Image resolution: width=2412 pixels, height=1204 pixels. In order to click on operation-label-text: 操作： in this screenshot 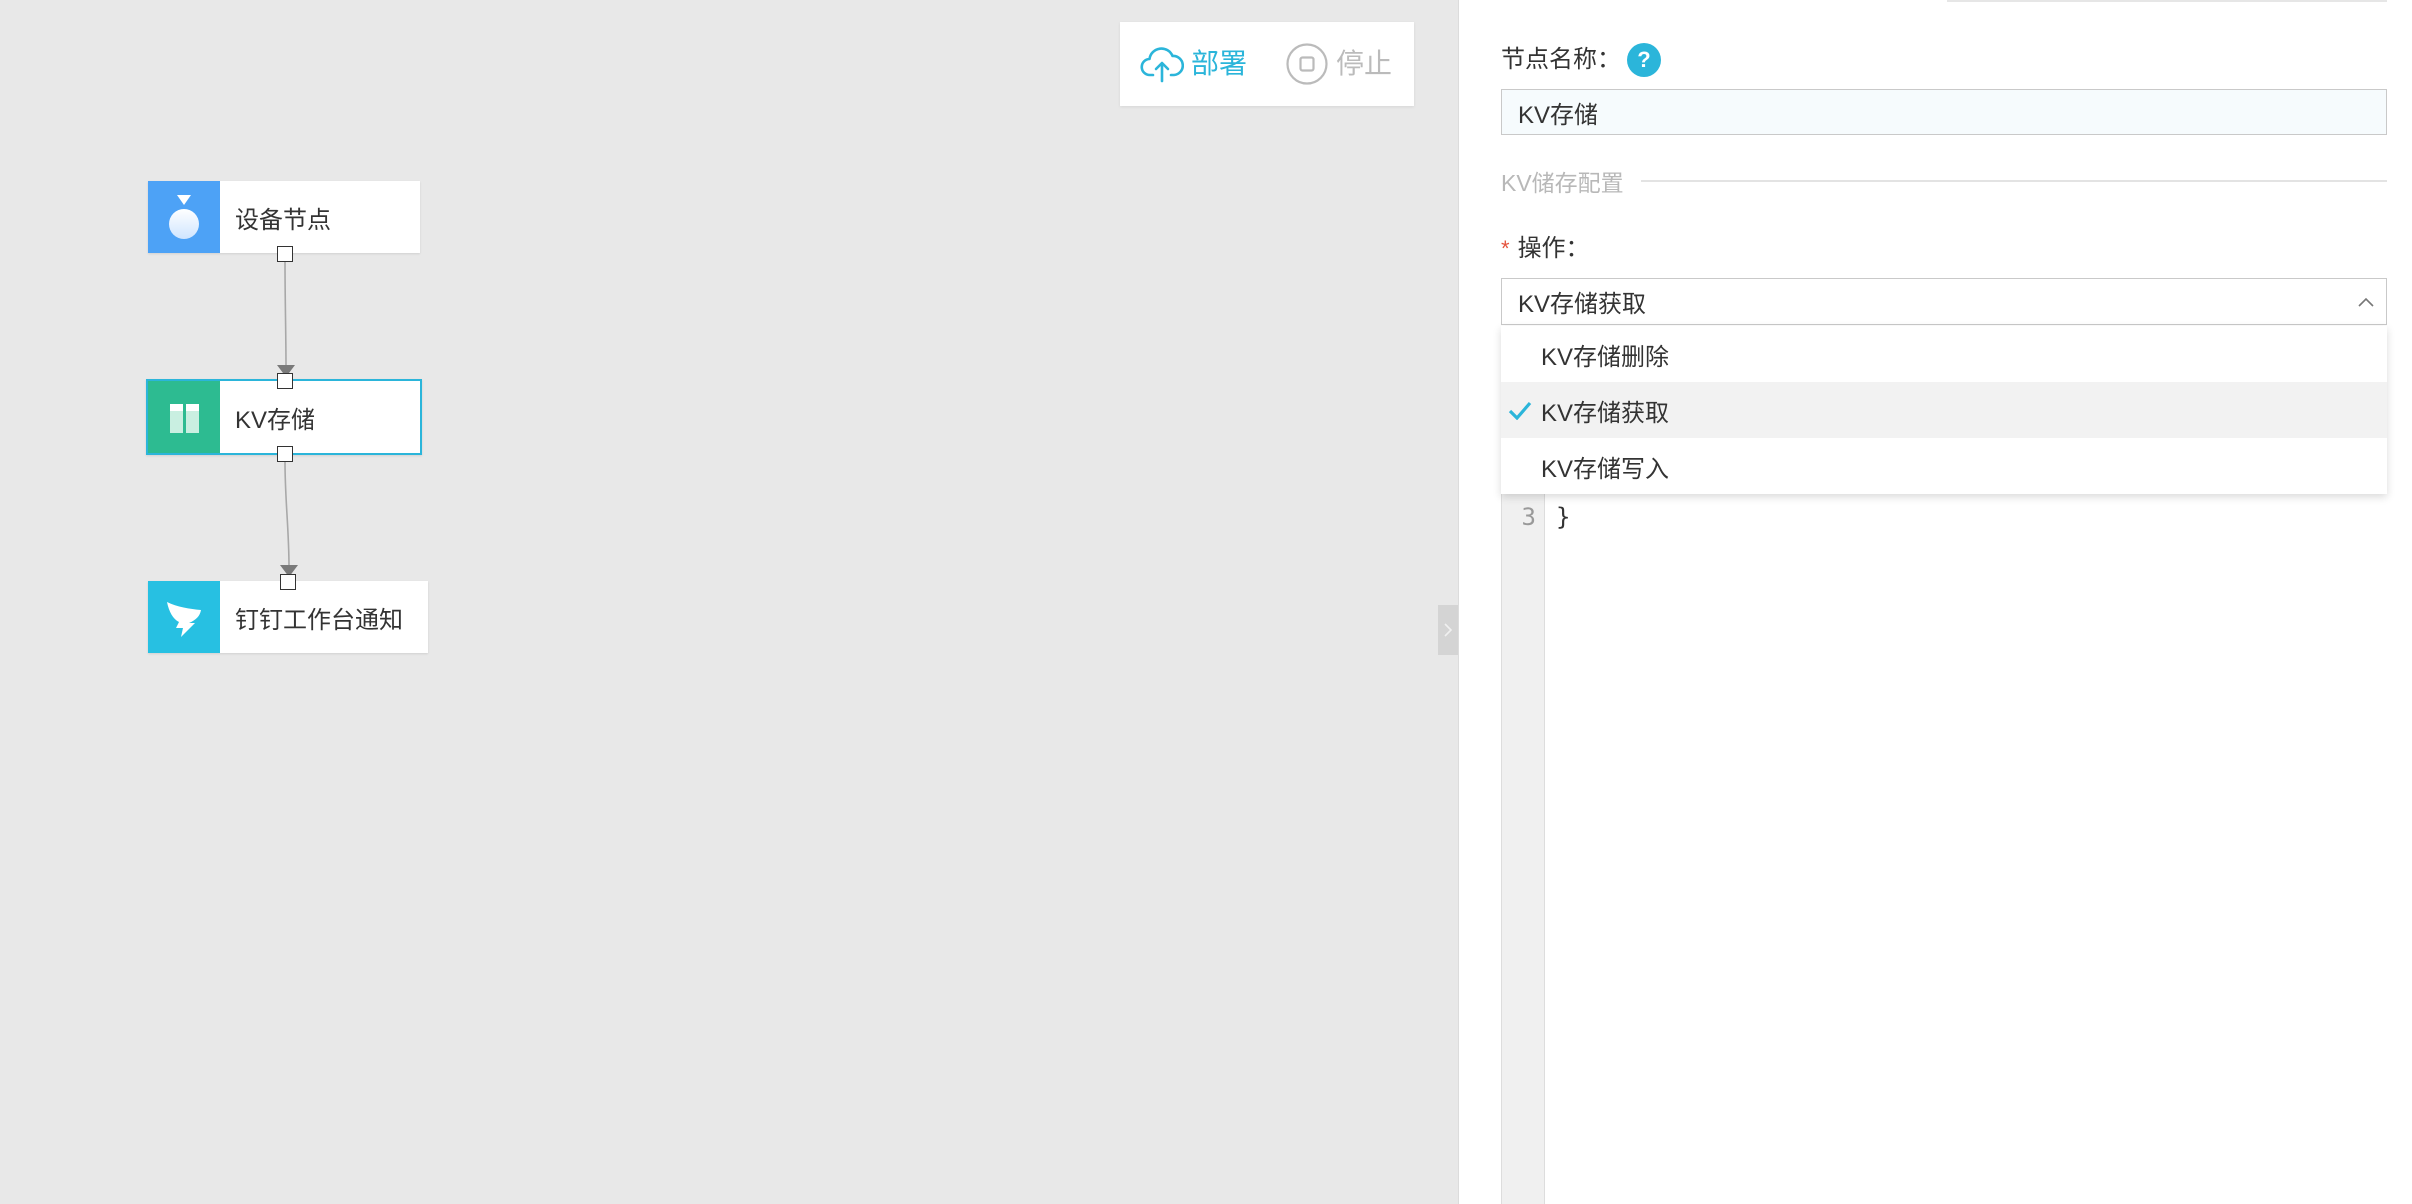, I will do `click(1553, 248)`.